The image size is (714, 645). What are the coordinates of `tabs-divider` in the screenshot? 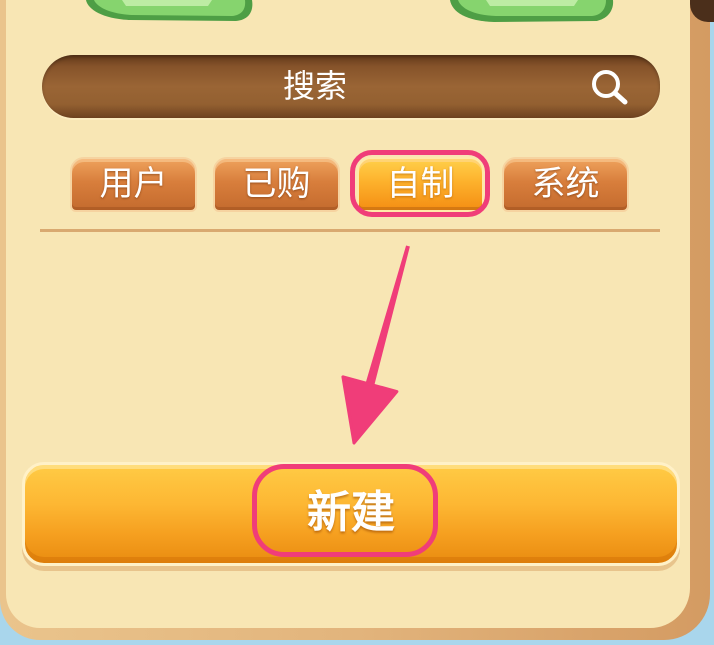 It's located at (350, 230).